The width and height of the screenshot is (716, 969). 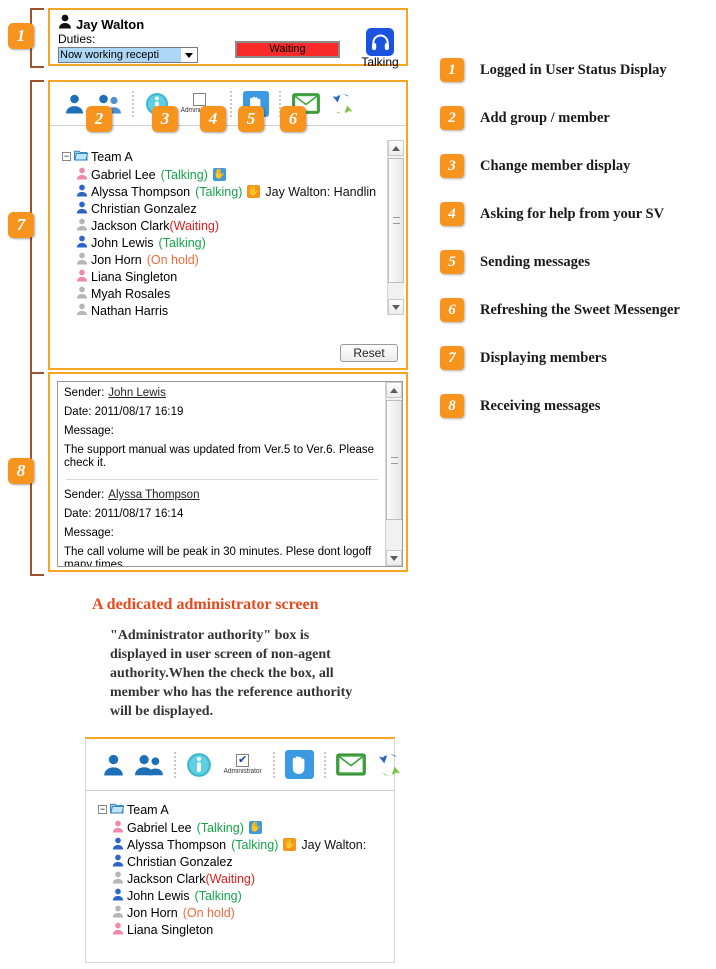 I want to click on logged-in-user: Jay Walton, so click(x=101, y=24).